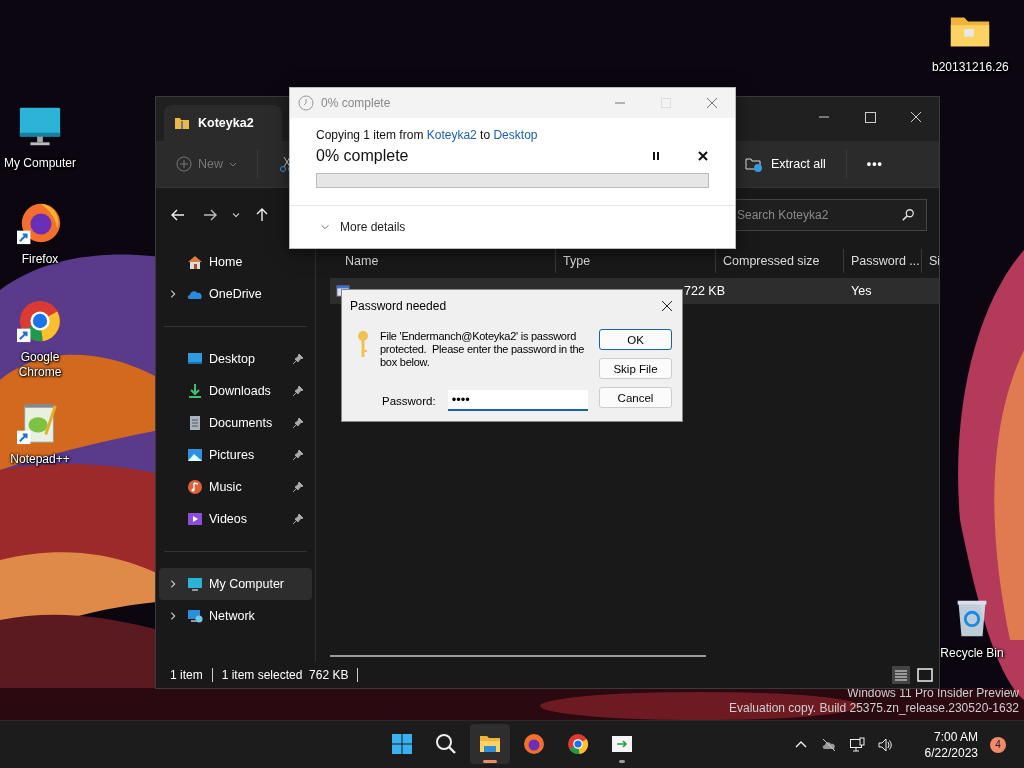 The height and width of the screenshot is (768, 1024). I want to click on dialog-title: Password needed, so click(398, 306).